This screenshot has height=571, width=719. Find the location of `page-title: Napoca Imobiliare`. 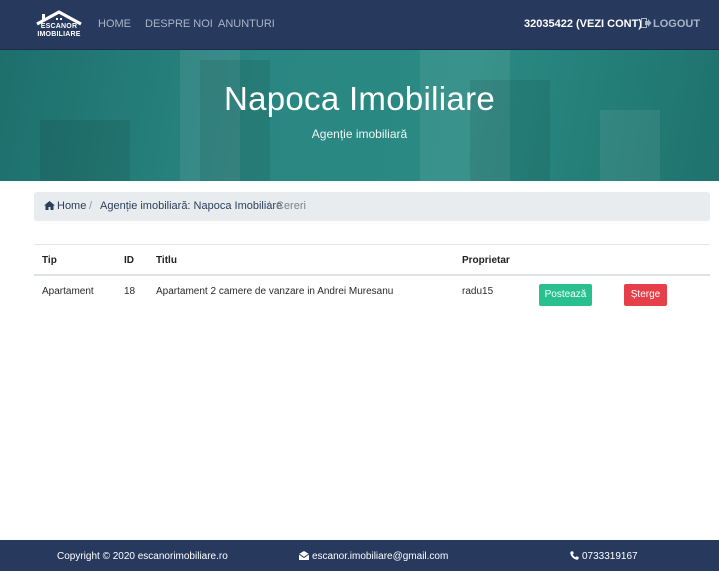

page-title: Napoca Imobiliare is located at coordinates (359, 98).